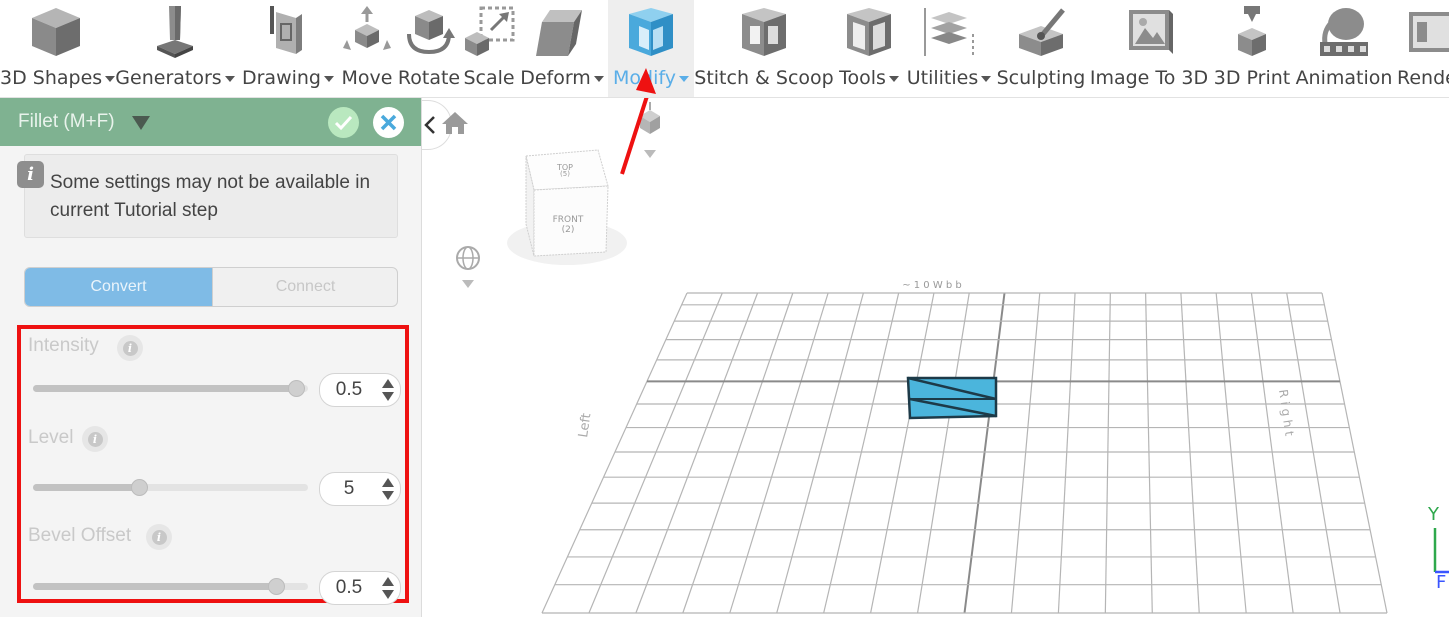 This screenshot has height=617, width=1449. I want to click on x-axis-label: F, so click(1441, 582).